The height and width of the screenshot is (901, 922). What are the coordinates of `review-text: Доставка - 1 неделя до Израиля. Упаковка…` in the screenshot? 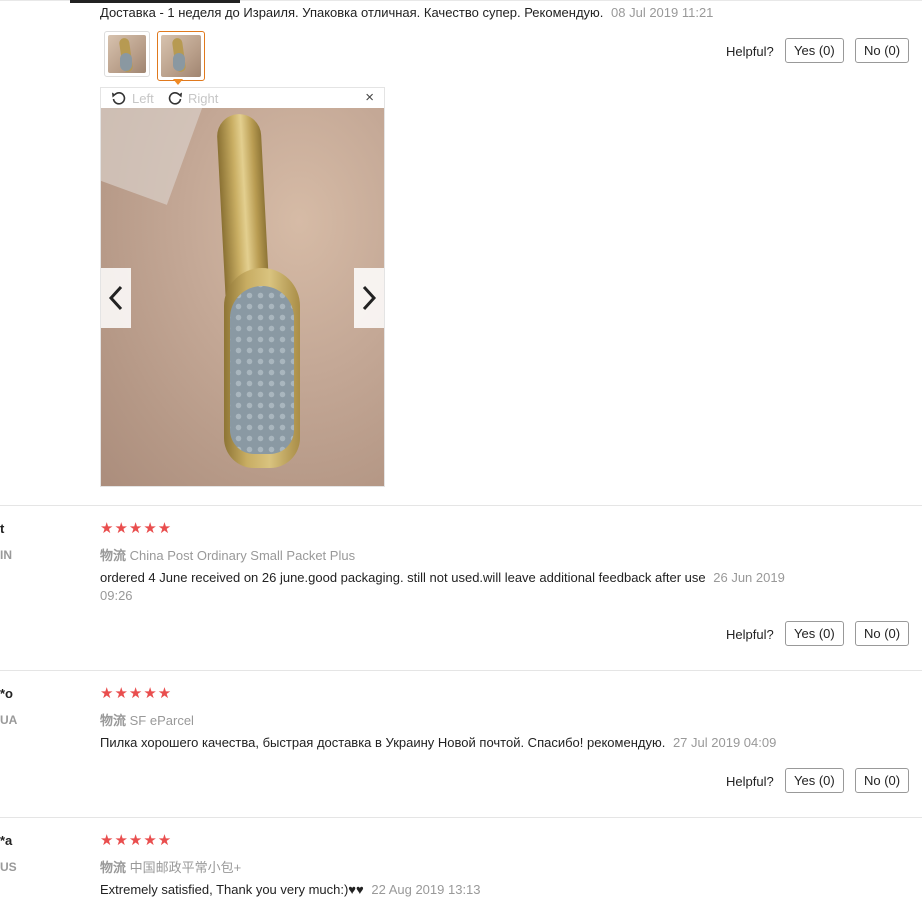 It's located at (406, 12).